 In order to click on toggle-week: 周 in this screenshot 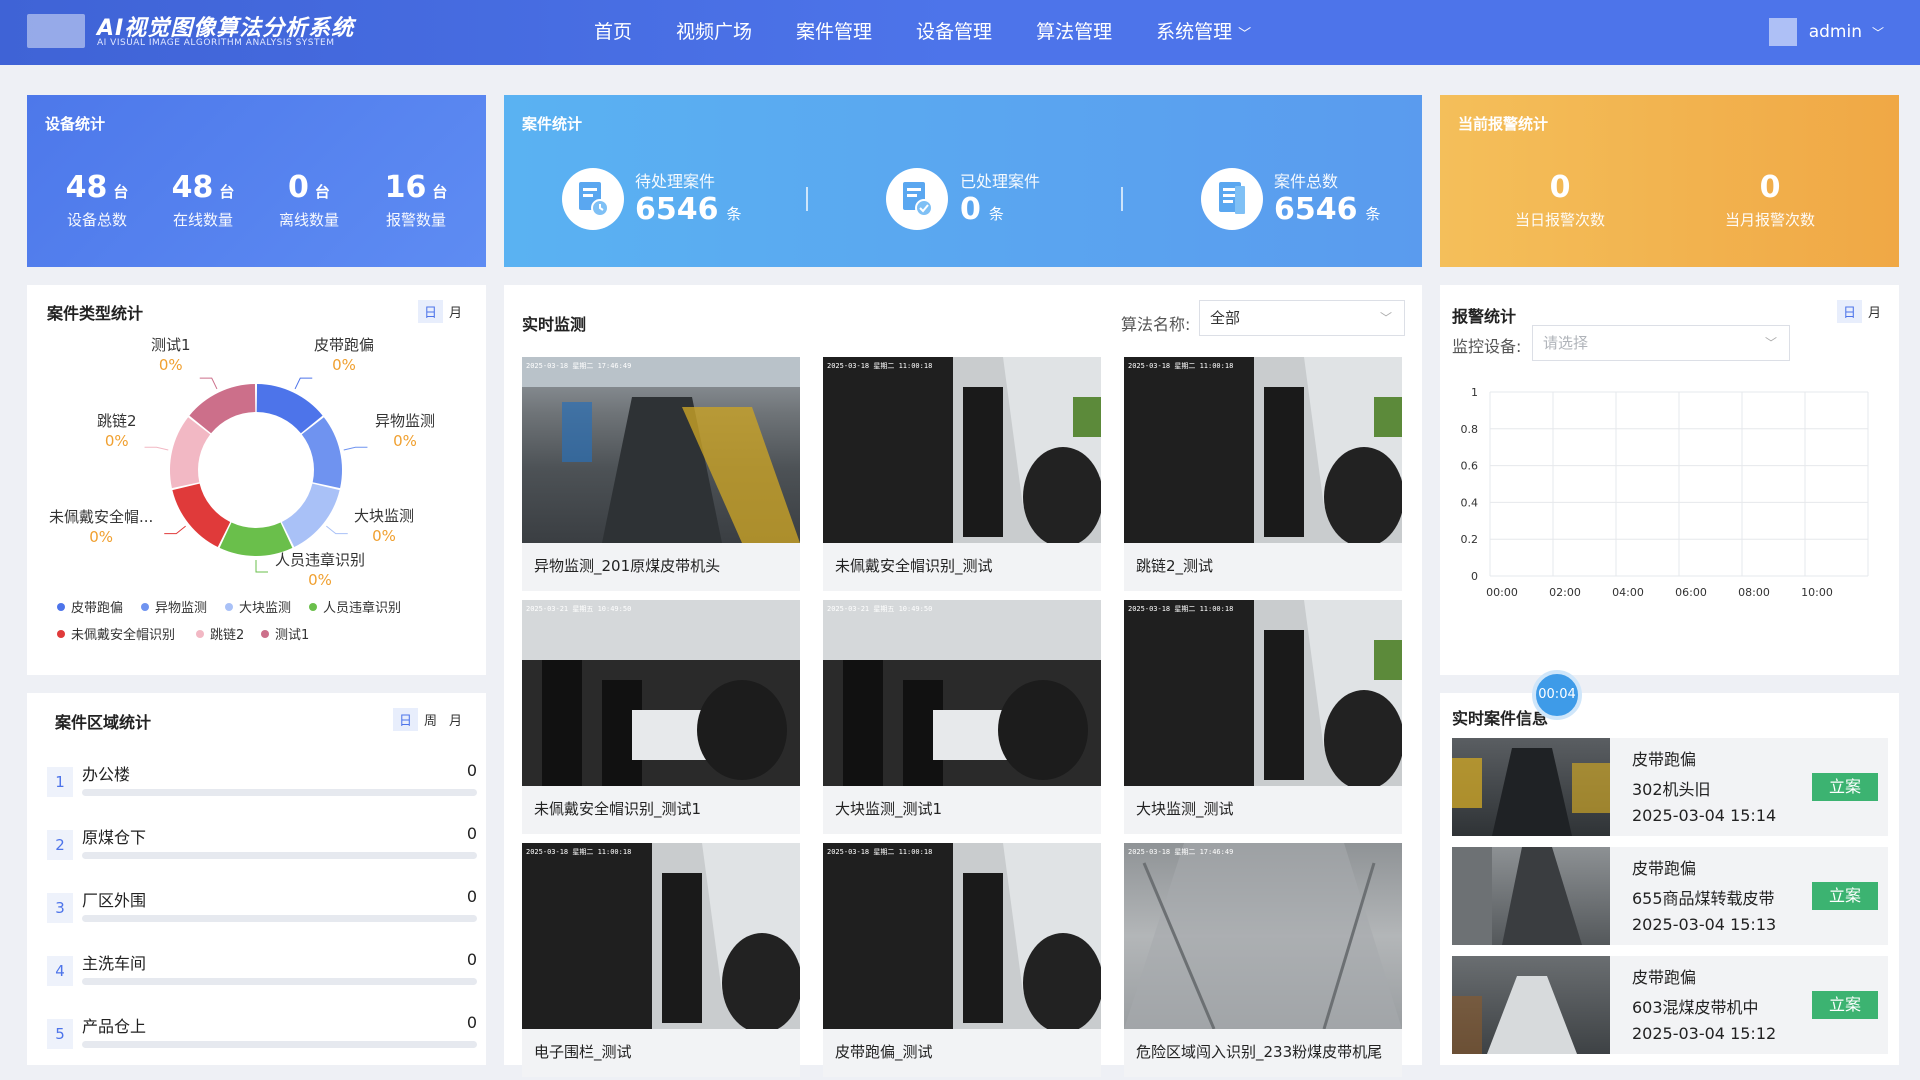, I will do `click(430, 719)`.